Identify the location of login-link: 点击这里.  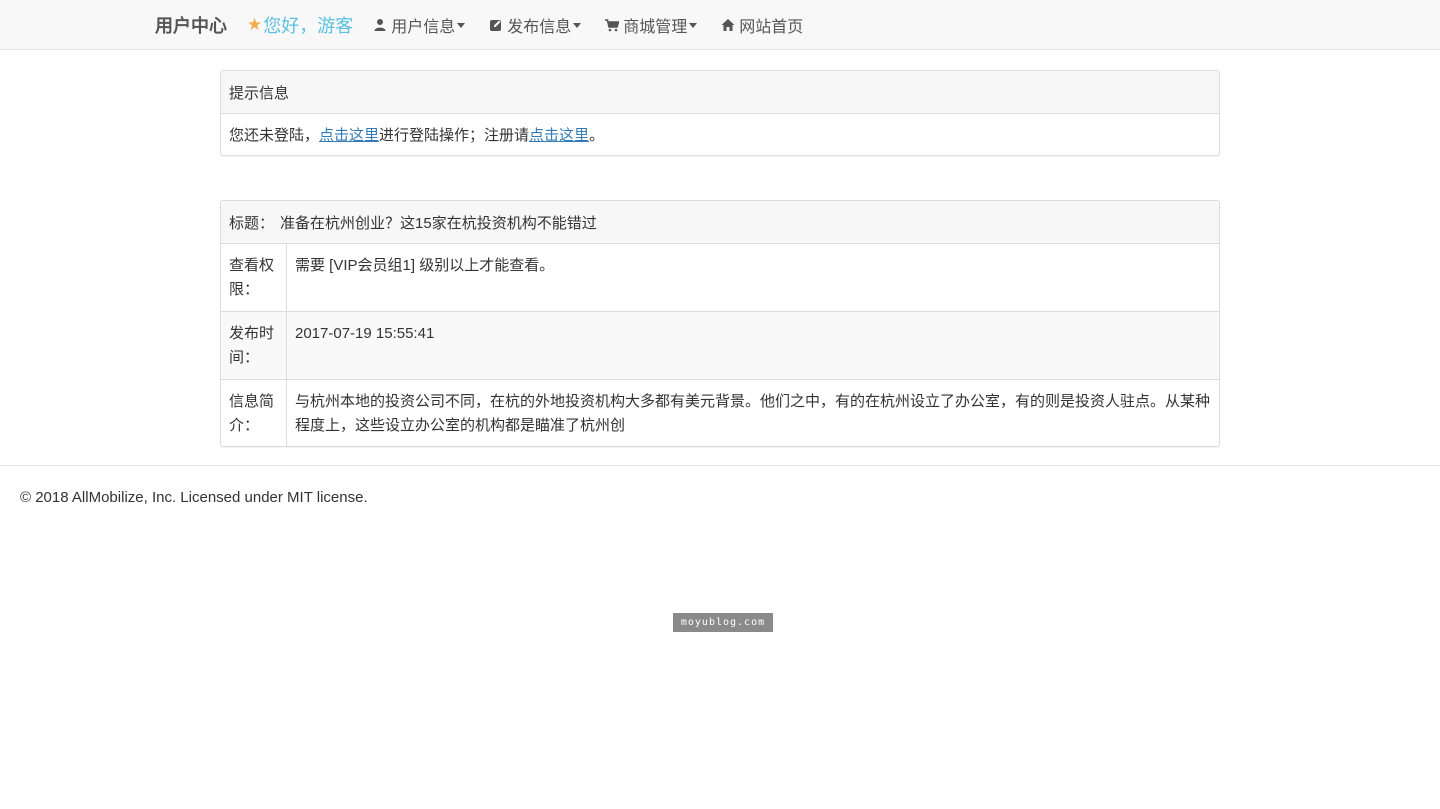
(349, 134).